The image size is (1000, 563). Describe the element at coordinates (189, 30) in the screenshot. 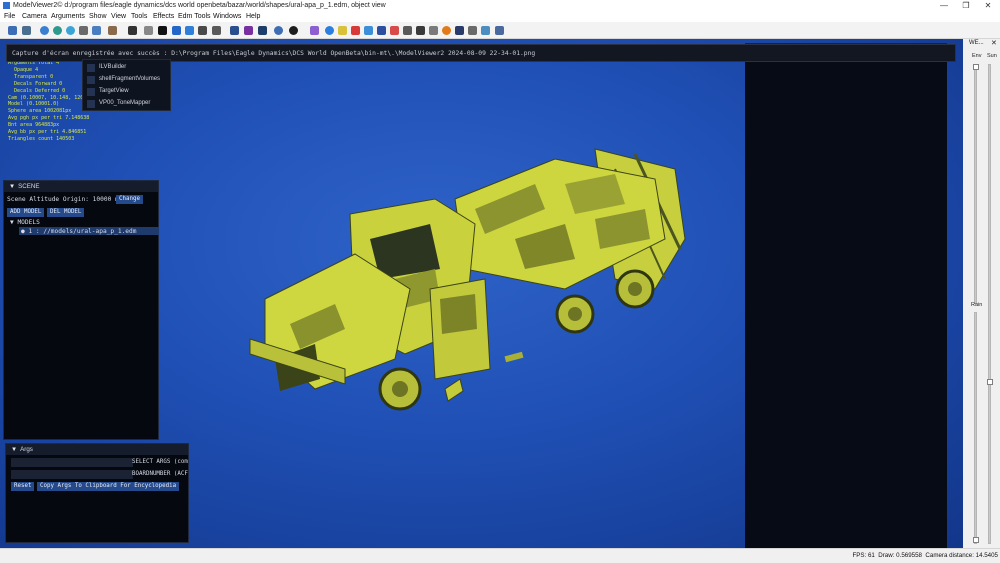

I see `figure-icon` at that location.